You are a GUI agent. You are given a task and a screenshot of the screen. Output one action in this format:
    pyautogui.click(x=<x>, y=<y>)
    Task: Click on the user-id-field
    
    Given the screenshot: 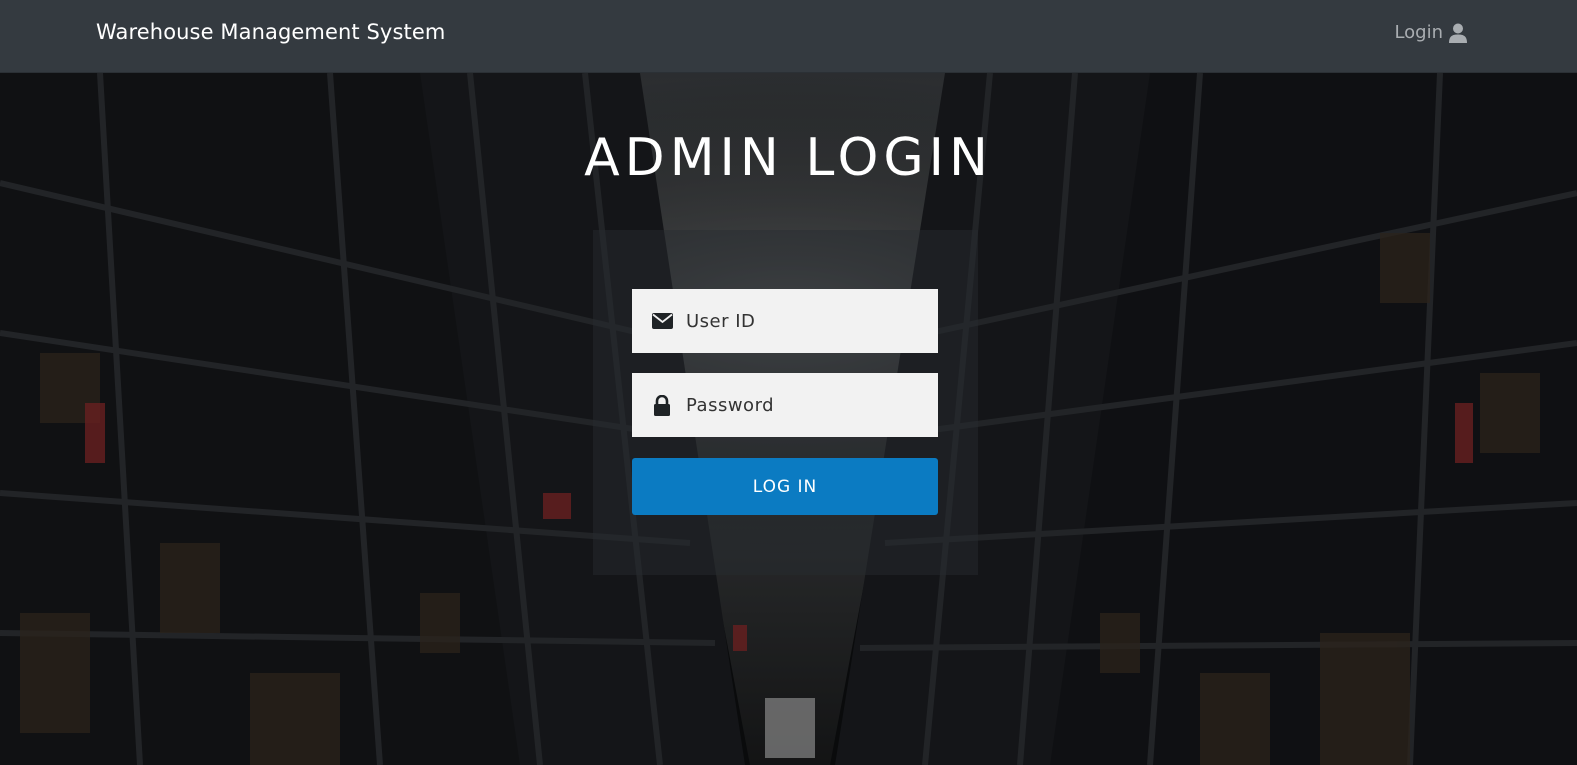 What is the action you would take?
    pyautogui.click(x=785, y=321)
    